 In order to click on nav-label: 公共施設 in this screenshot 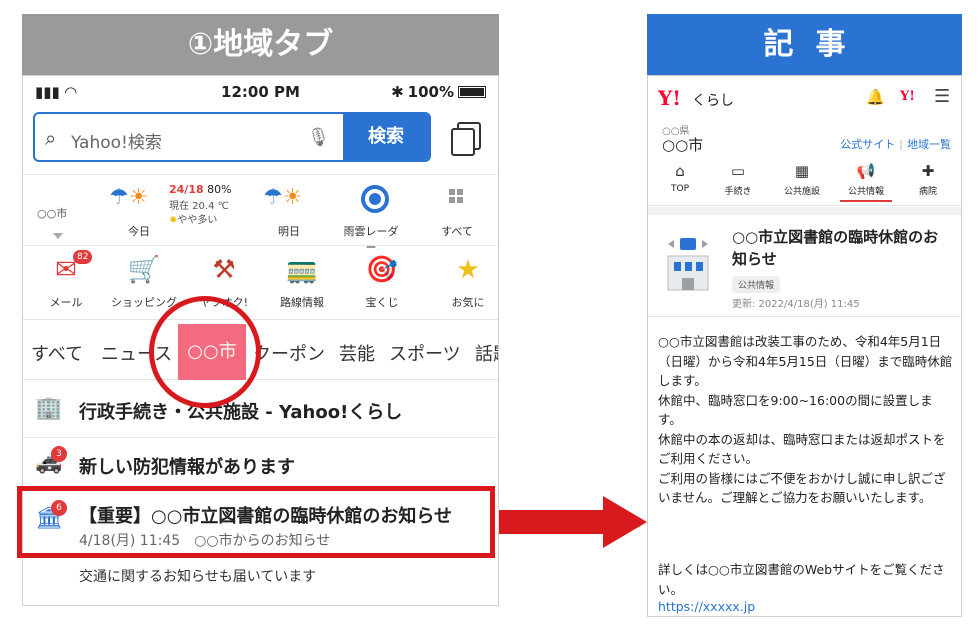, I will do `click(801, 192)`.